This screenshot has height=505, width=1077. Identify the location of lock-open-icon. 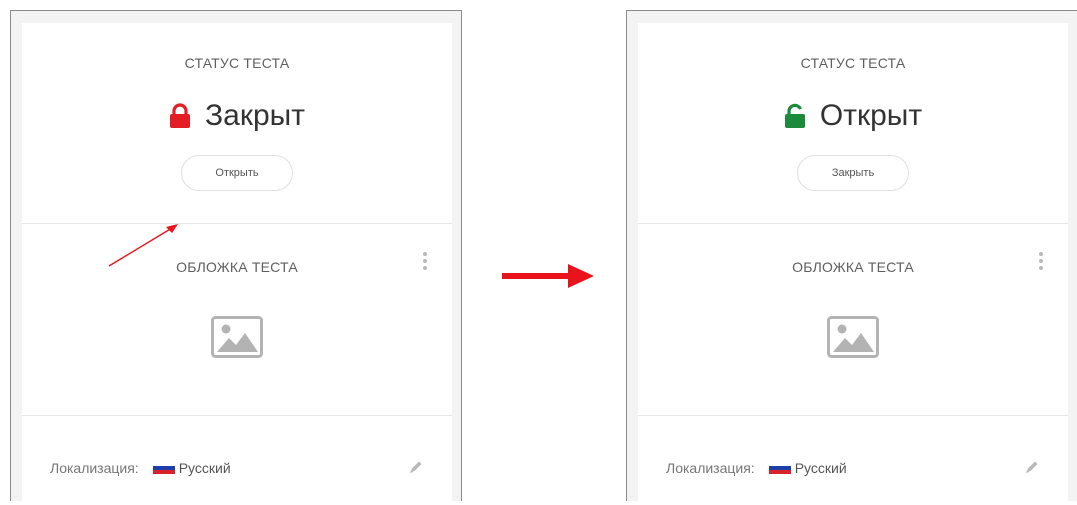
(794, 115).